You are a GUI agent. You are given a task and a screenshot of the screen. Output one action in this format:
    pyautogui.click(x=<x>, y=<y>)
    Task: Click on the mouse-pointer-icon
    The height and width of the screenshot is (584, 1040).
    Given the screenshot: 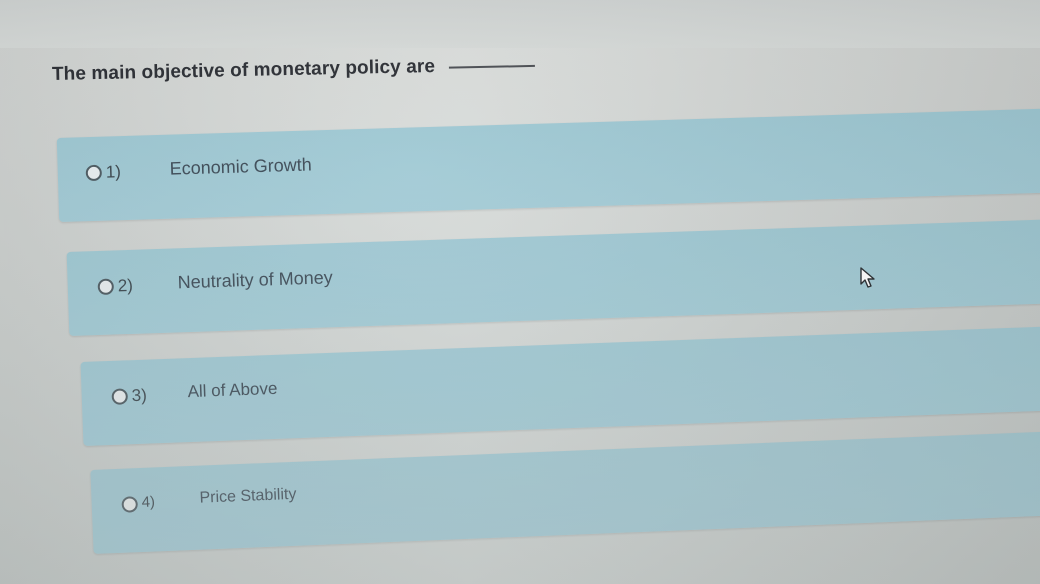 What is the action you would take?
    pyautogui.click(x=867, y=277)
    